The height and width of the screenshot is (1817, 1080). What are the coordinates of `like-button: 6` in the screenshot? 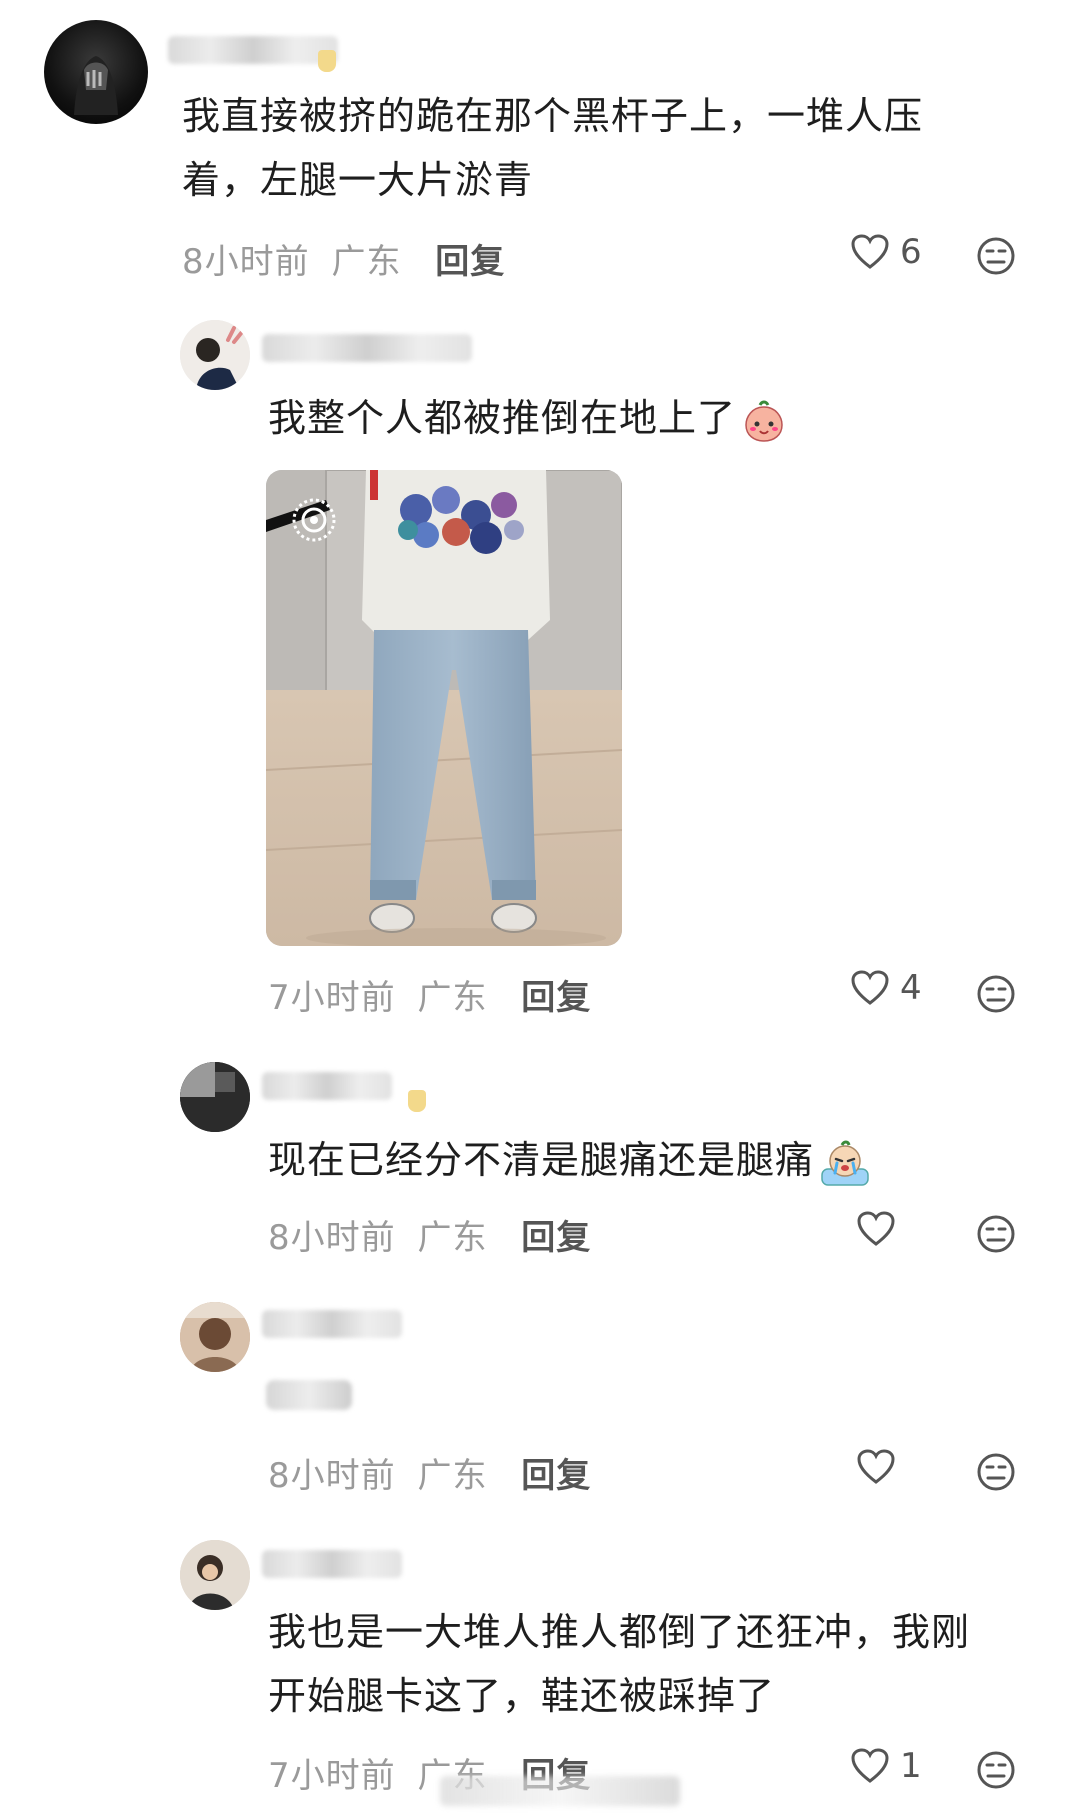 It's located at (886, 252).